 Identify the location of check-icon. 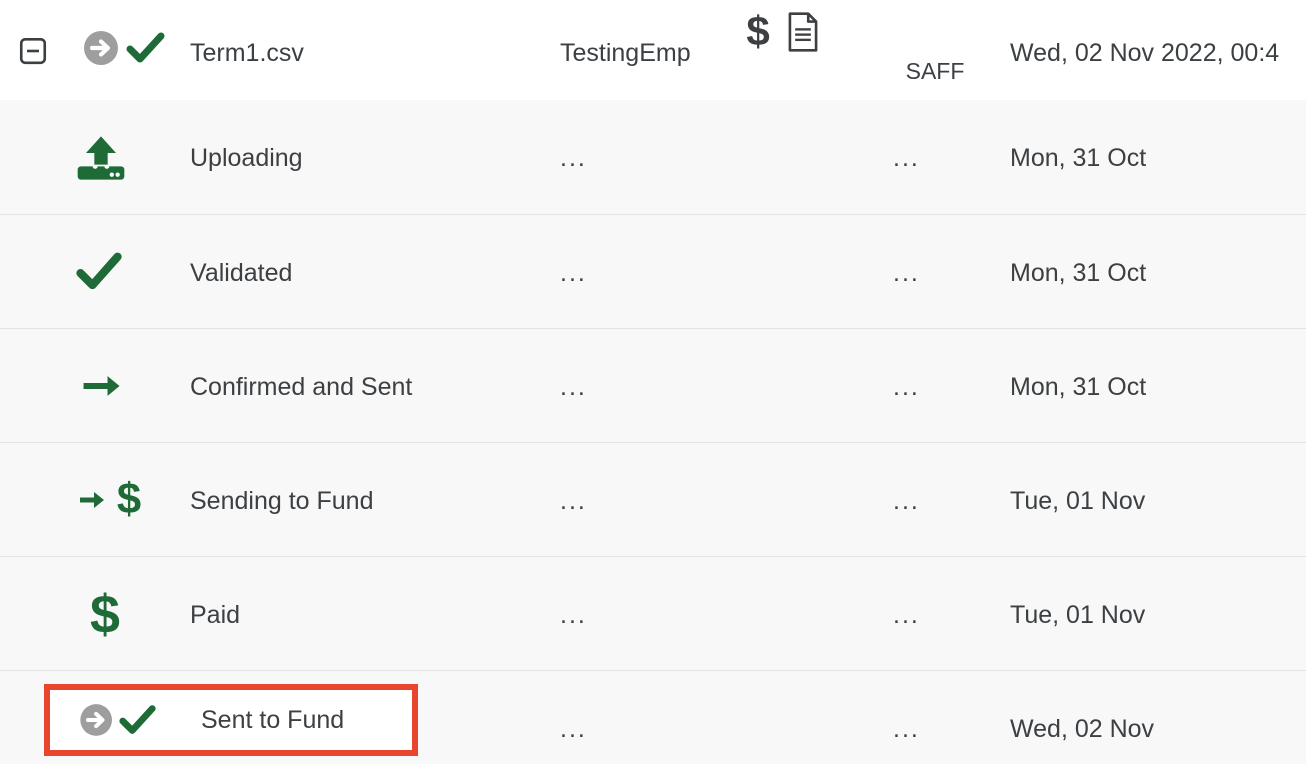
(134, 272).